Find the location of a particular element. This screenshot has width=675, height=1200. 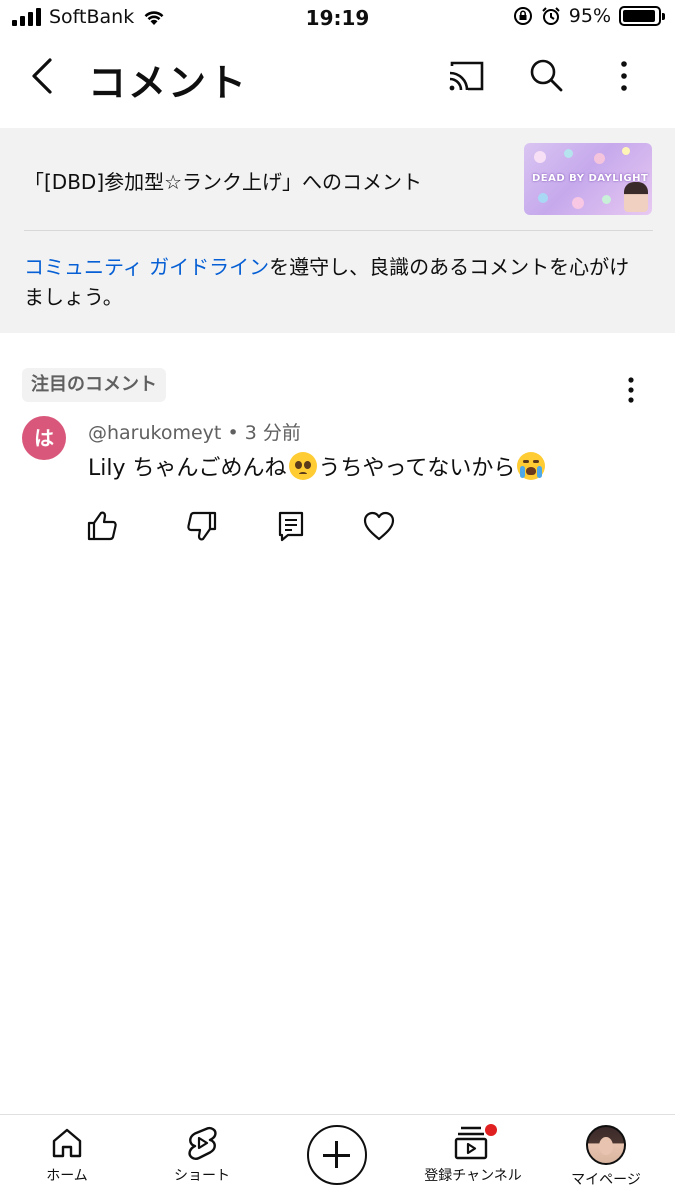

thumbs-down-icon is located at coordinates (202, 526).